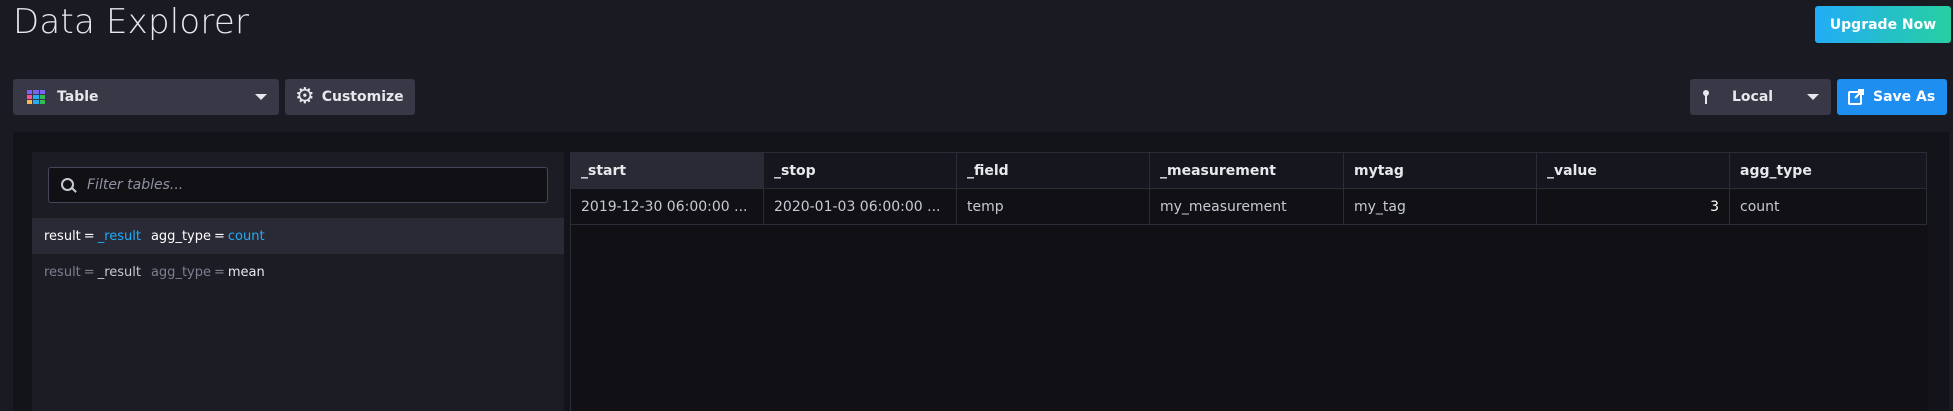 This screenshot has height=411, width=1953. Describe the element at coordinates (1633, 206) in the screenshot. I see `table-cell: 3` at that location.